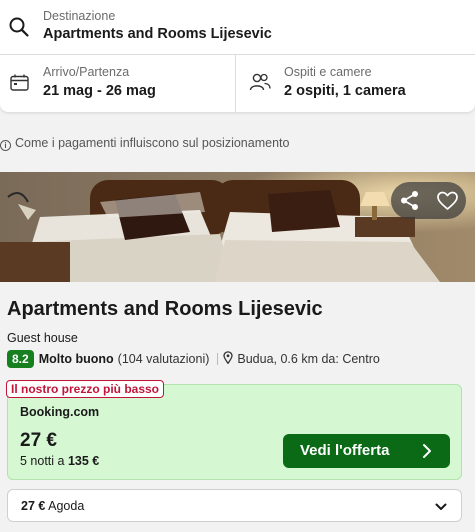 The width and height of the screenshot is (475, 532). I want to click on alt-offer-price: 27 €, so click(33, 506).